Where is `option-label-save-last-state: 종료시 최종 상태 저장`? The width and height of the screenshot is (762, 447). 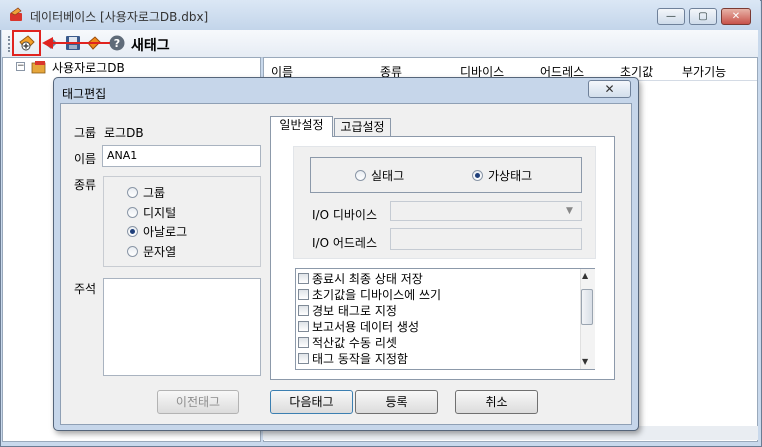 option-label-save-last-state: 종료시 최종 상태 저장 is located at coordinates (367, 278).